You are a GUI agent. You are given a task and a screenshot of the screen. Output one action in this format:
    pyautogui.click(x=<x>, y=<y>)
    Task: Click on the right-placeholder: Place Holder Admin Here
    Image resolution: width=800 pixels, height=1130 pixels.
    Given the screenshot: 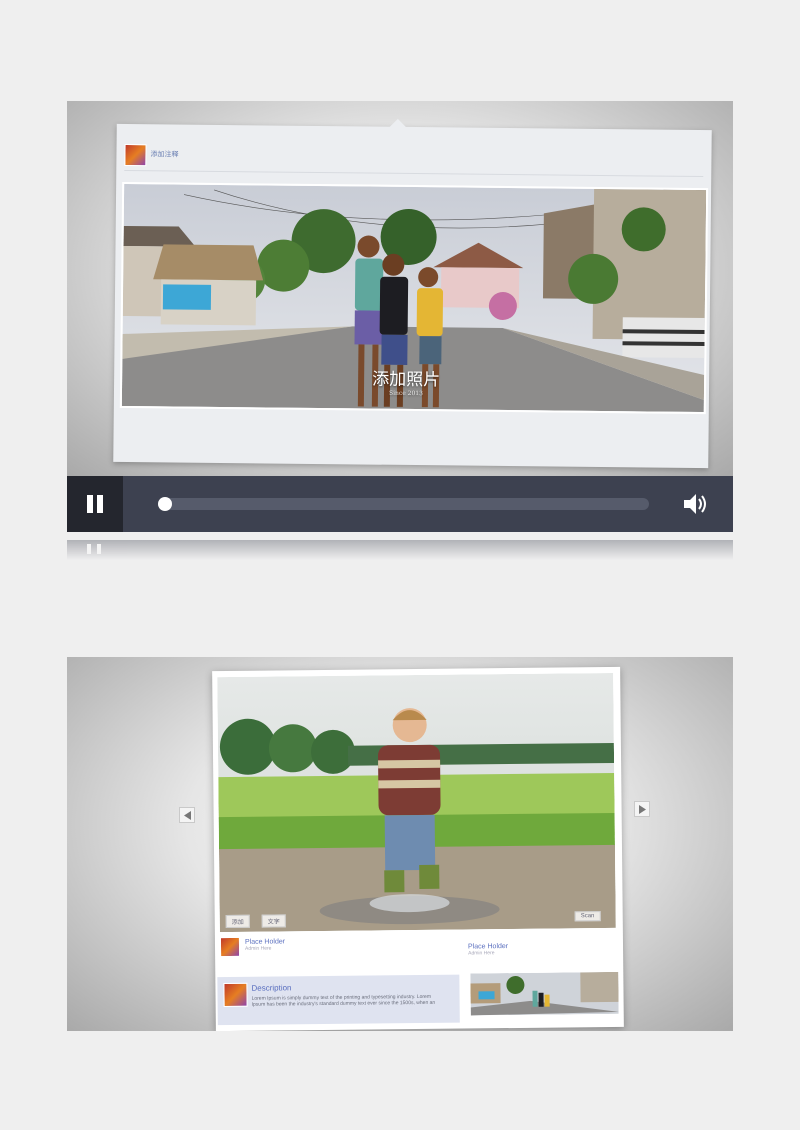 What is the action you would take?
    pyautogui.click(x=488, y=949)
    